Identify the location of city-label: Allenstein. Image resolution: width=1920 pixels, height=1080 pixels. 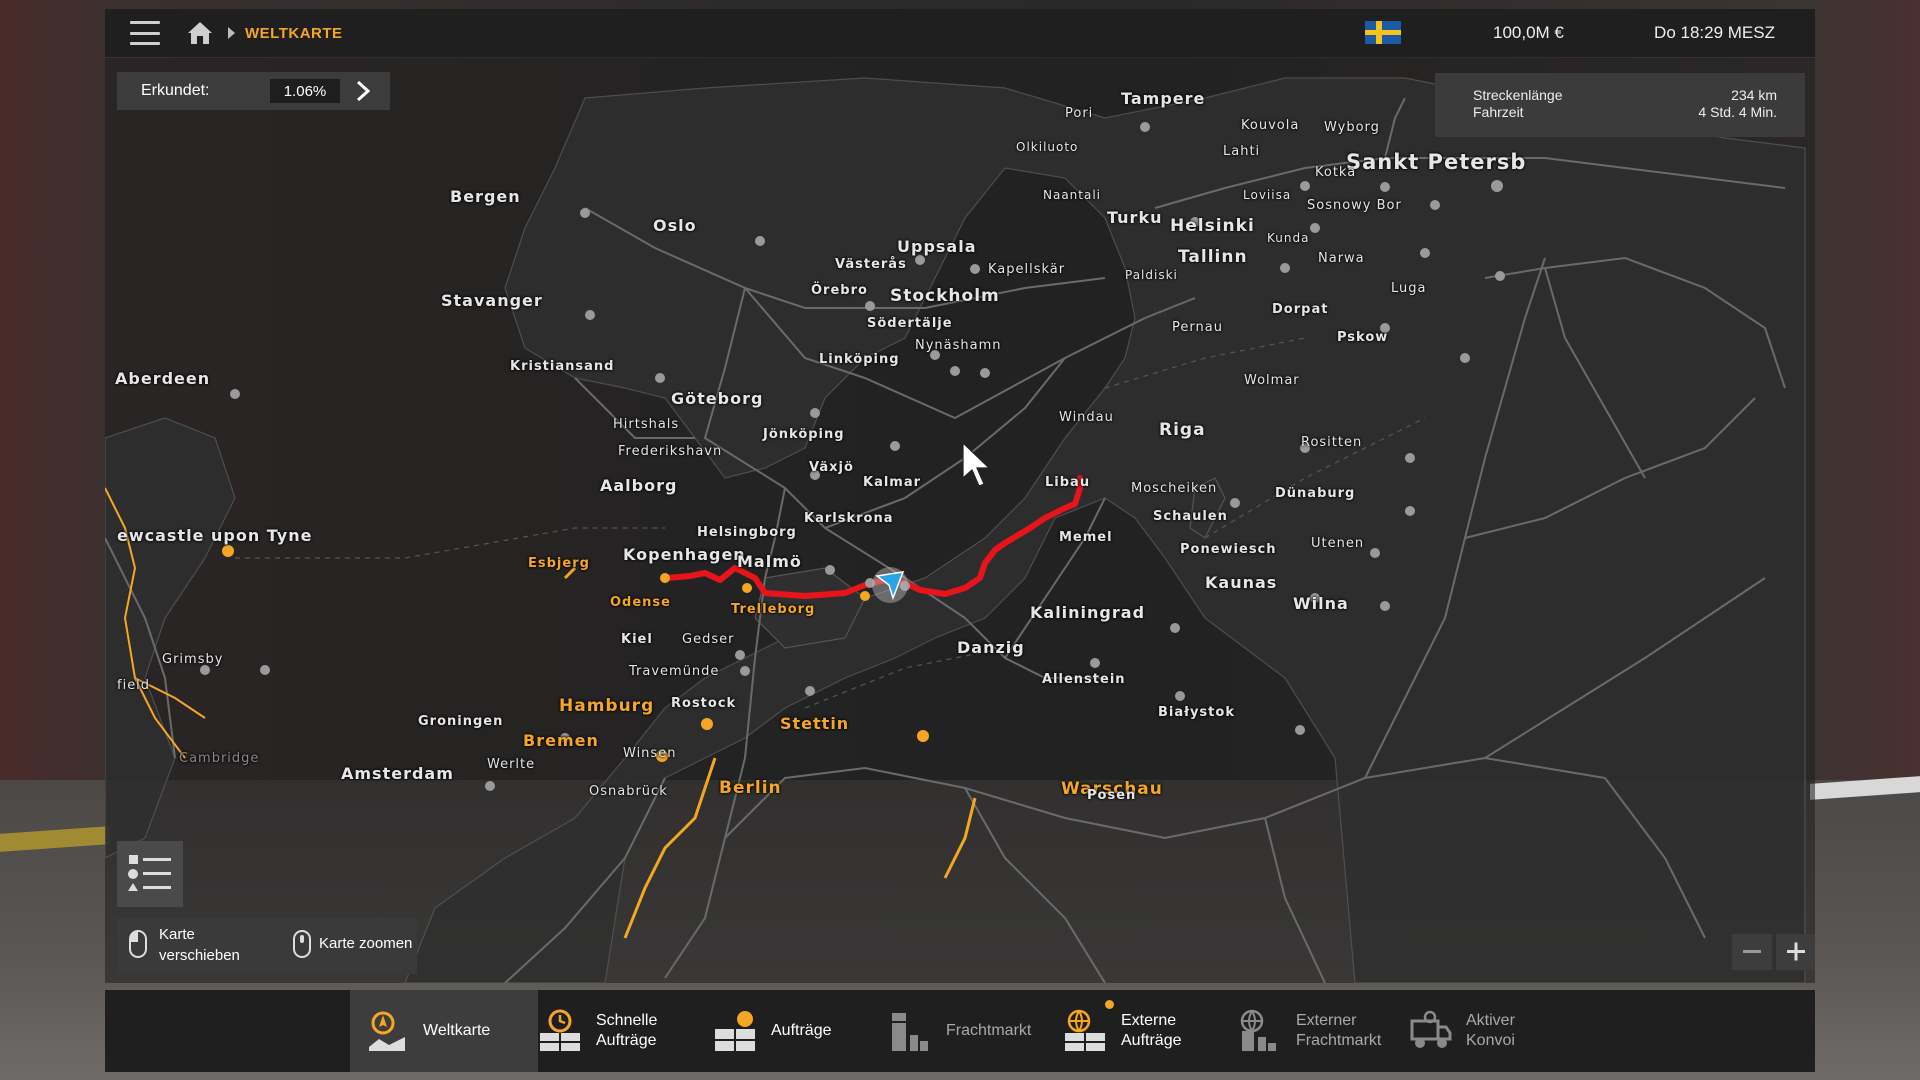
(1084, 679).